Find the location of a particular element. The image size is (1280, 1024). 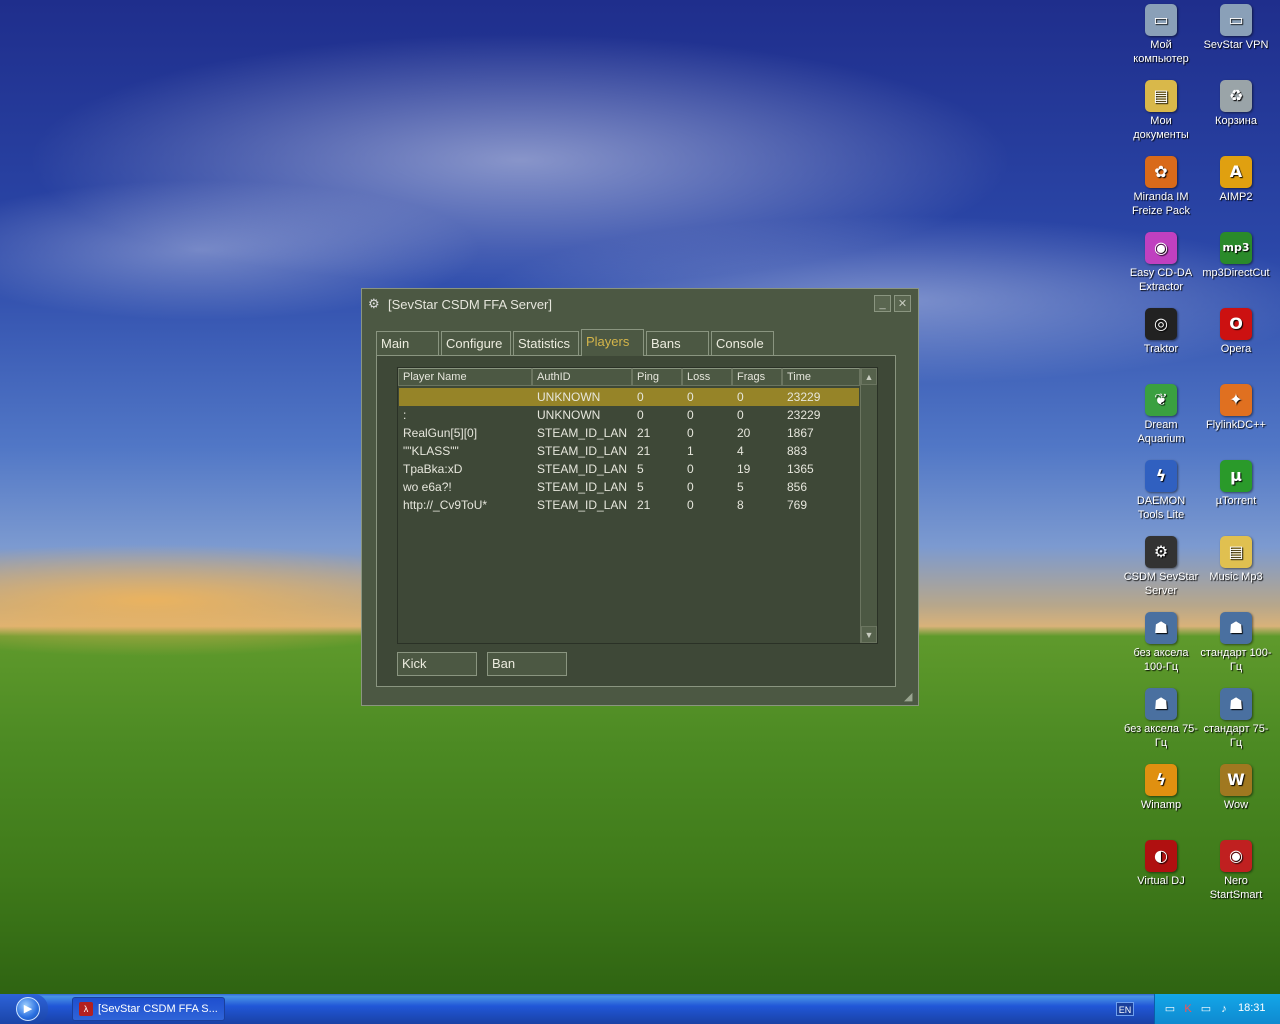

desktop-icon-label: Корзина is located at coordinates (1236, 121).